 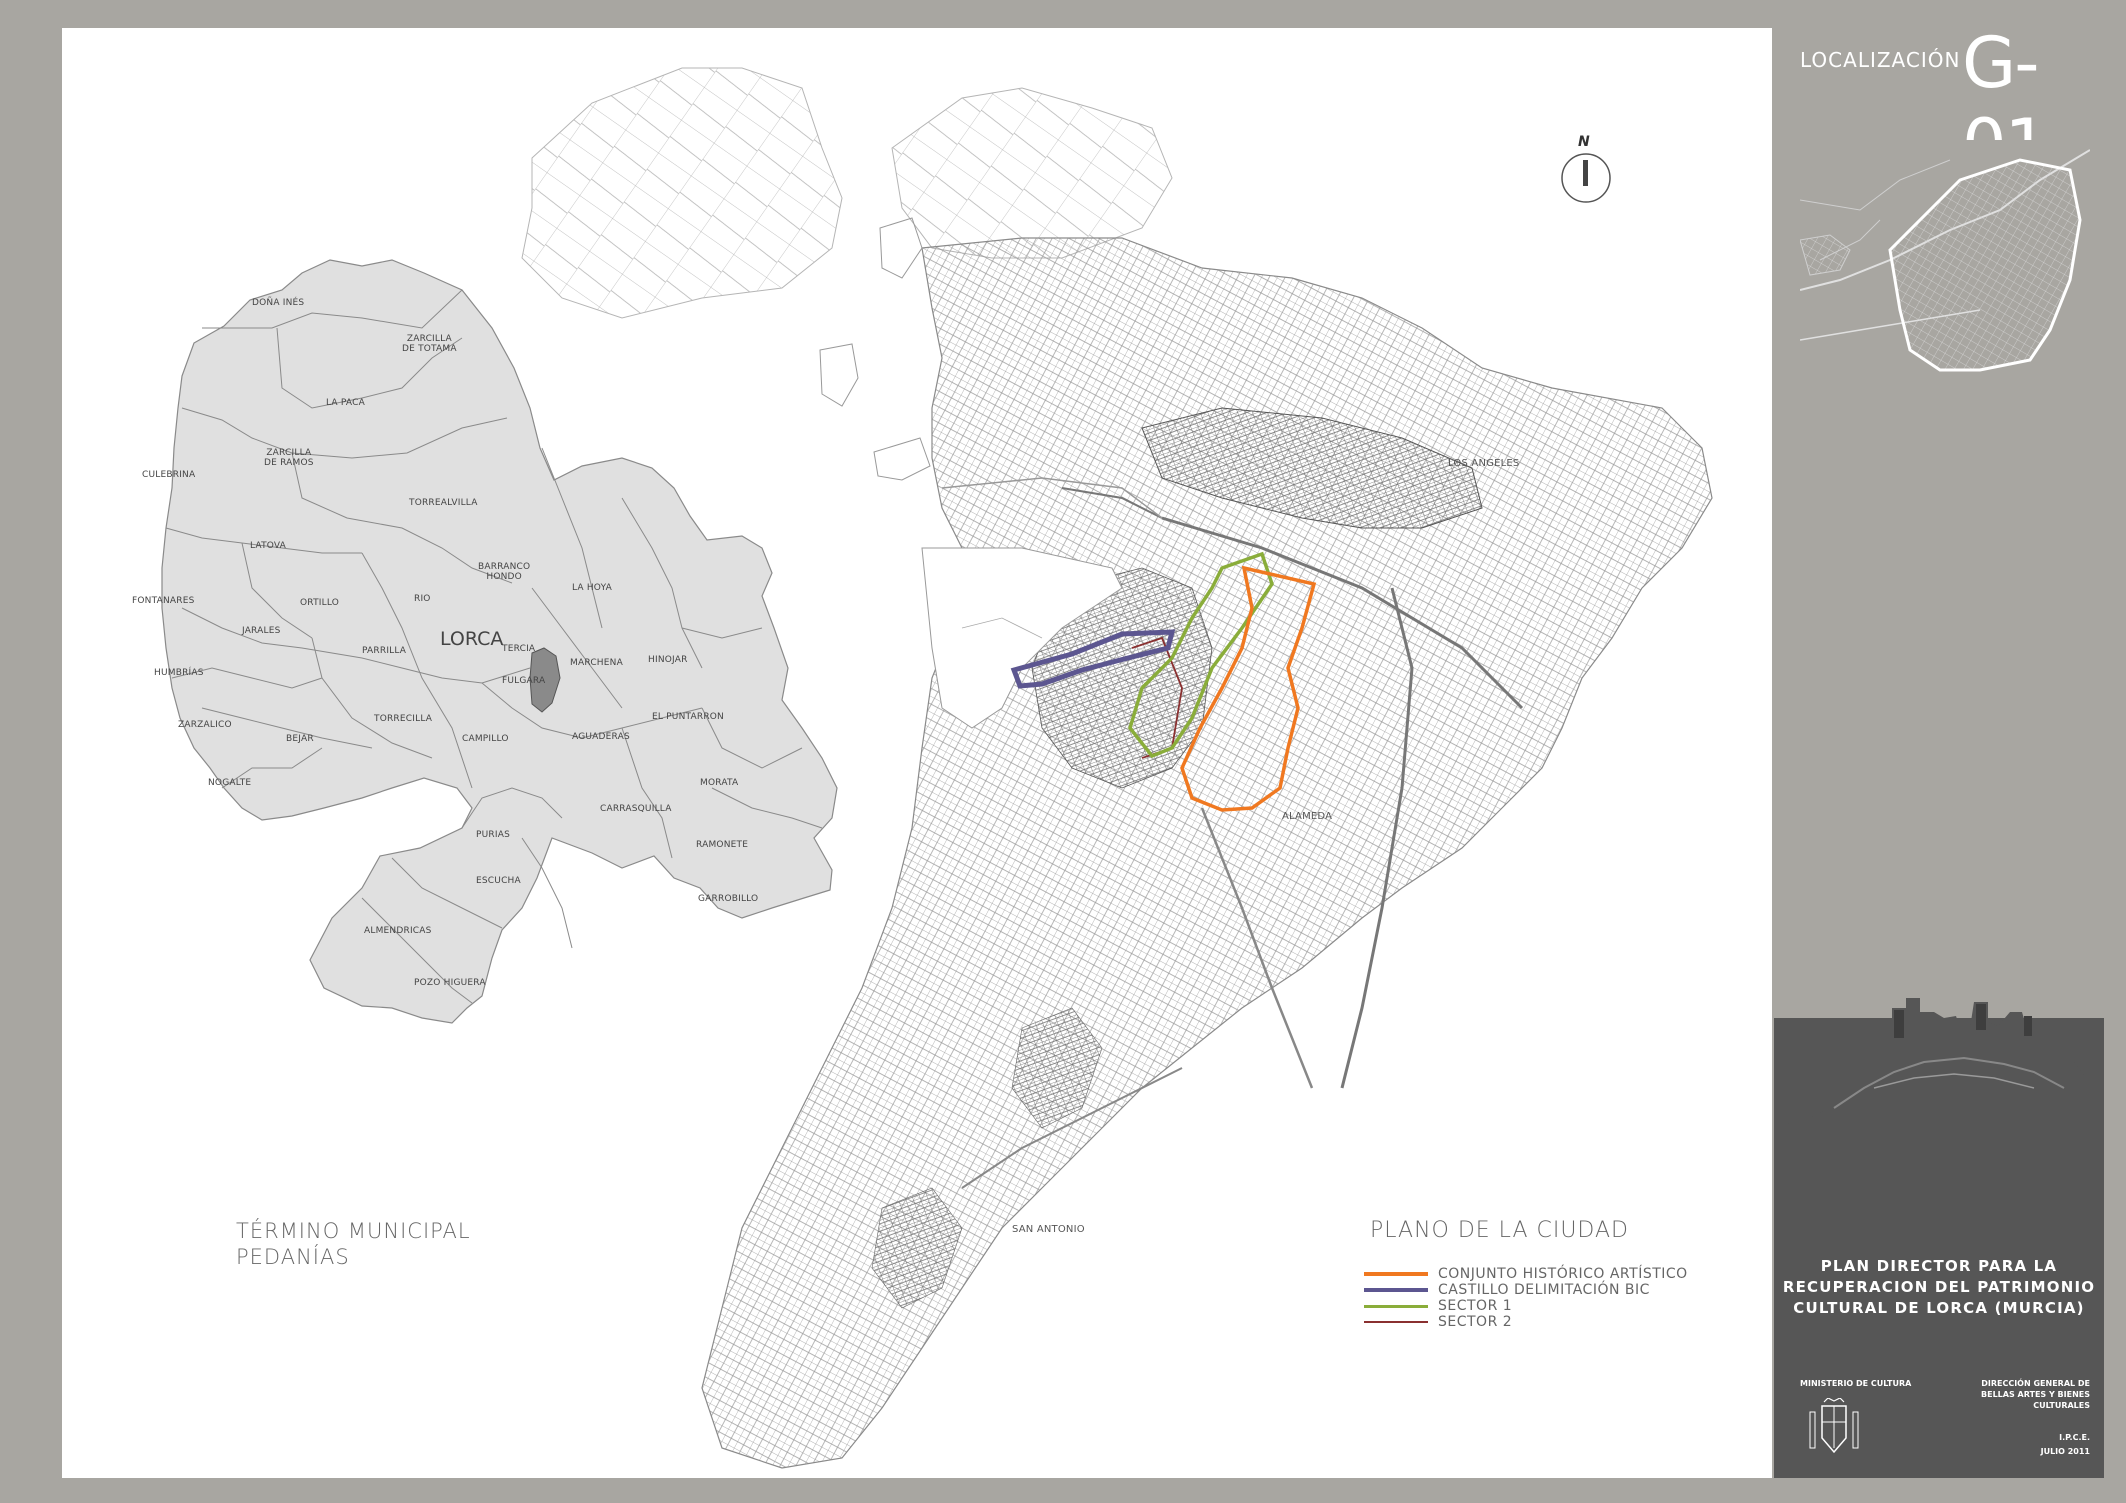 I want to click on legend-item-castillo: CASTILLO DELIMITACIÓN BIC, so click(x=1507, y=1290).